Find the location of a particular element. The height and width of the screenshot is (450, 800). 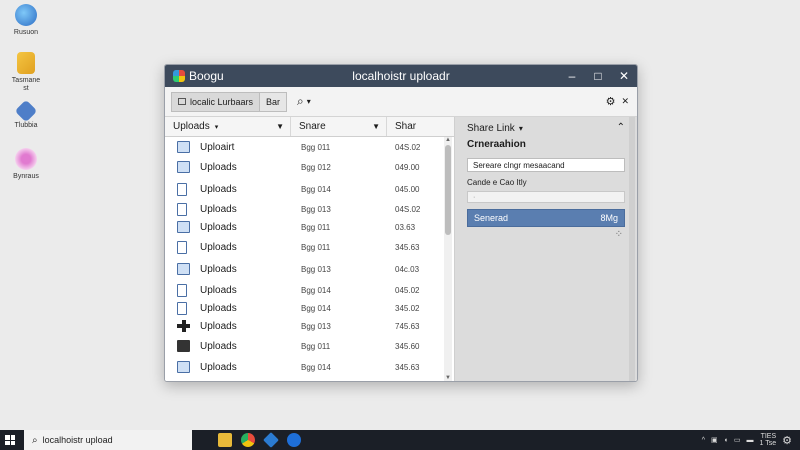

desktop-icon-1: Rusuon is located at coordinates (26, 24).